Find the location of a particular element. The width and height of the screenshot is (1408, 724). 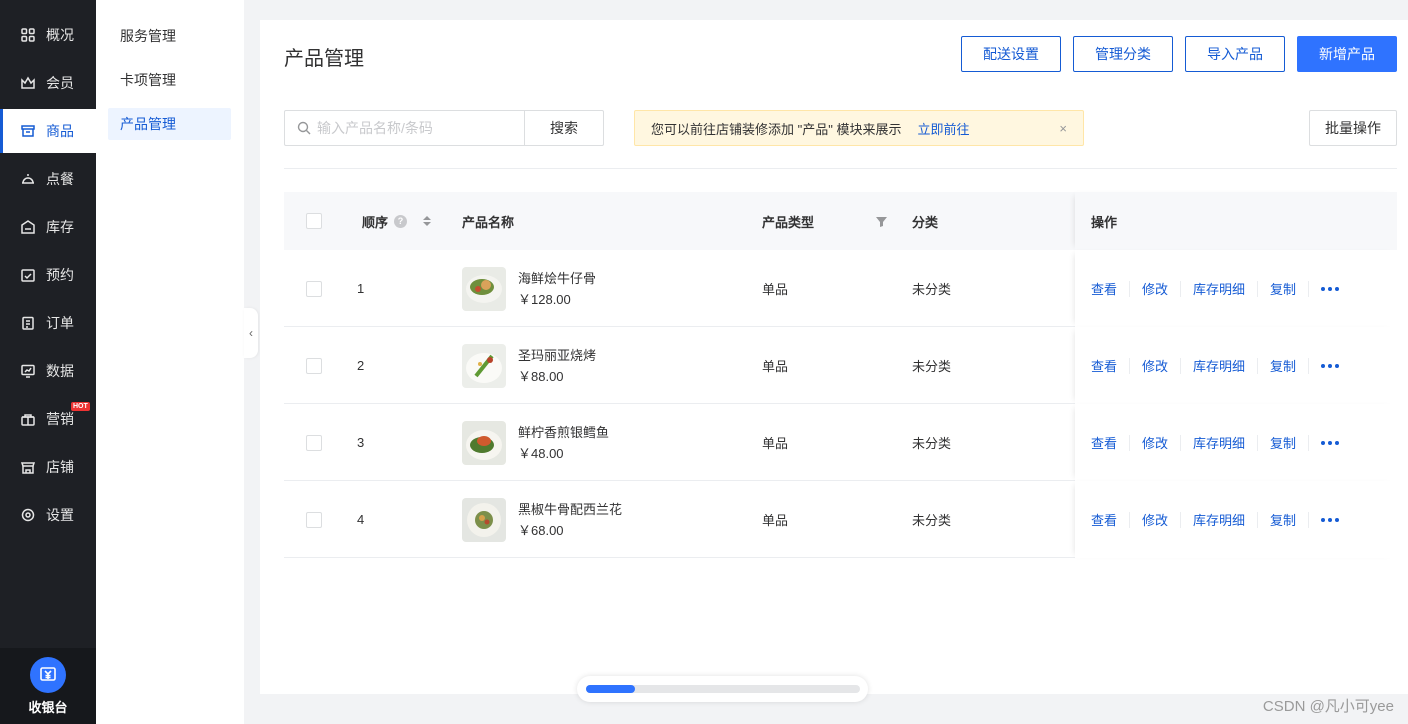

page-title: 产品管理 is located at coordinates (324, 59).